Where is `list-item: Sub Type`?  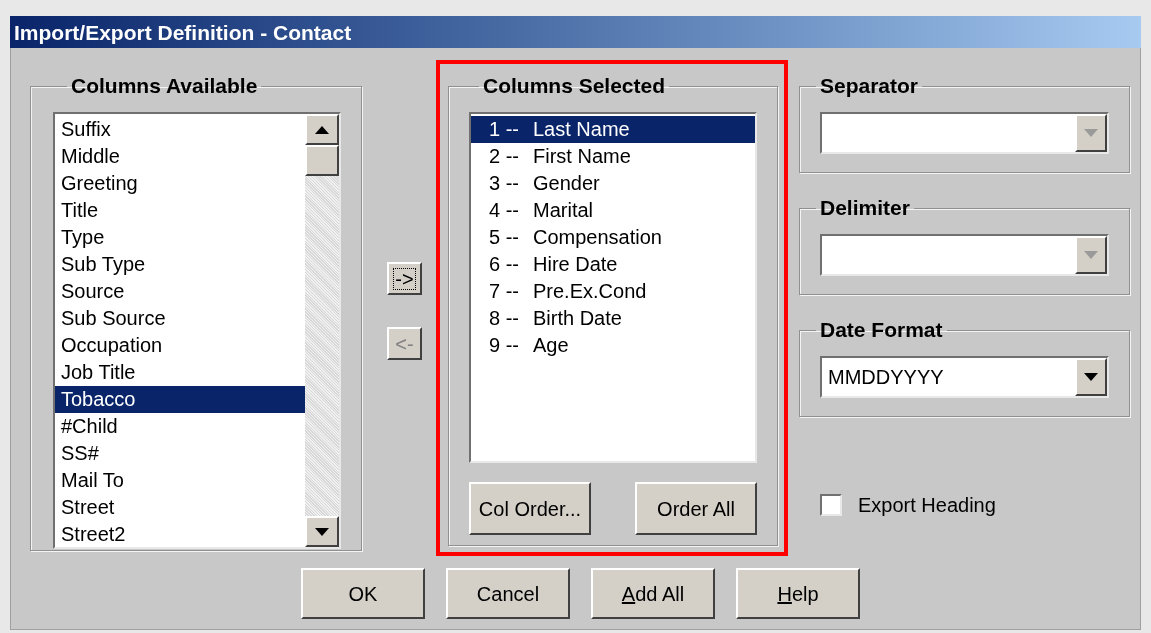
list-item: Sub Type is located at coordinates (180, 264).